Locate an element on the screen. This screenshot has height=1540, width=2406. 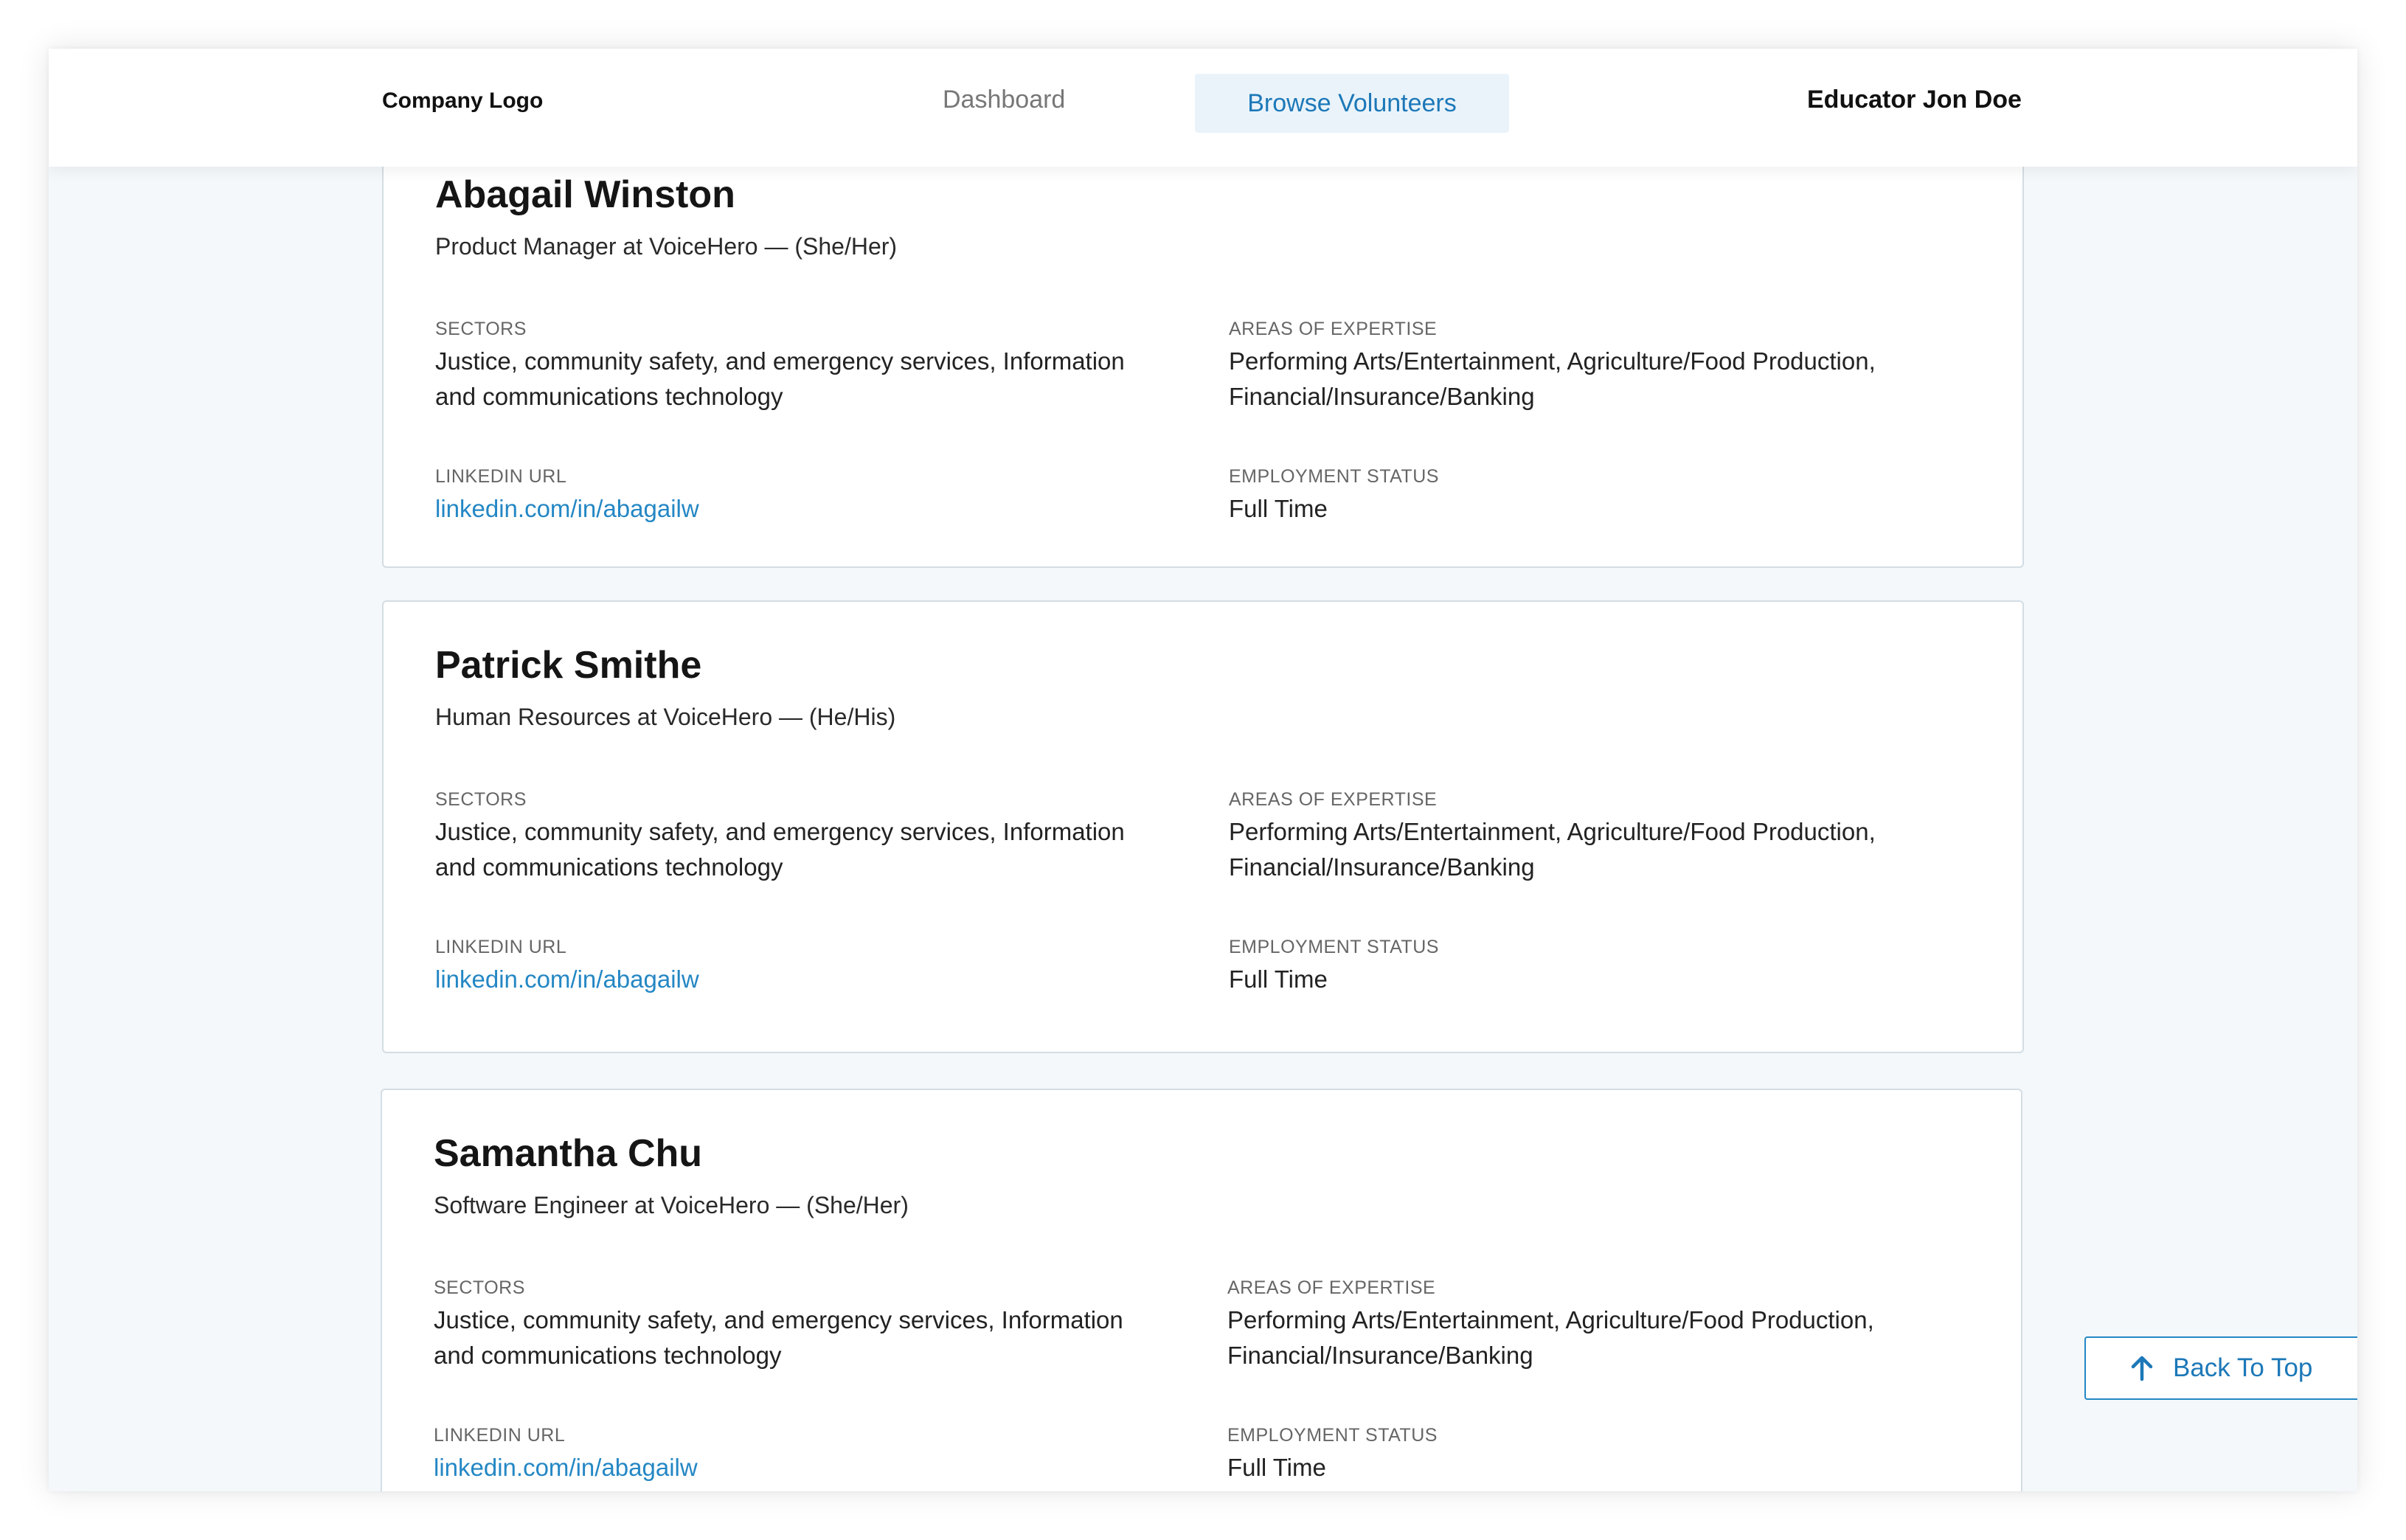
nav-dashboard-link: Dashboard is located at coordinates (1004, 100).